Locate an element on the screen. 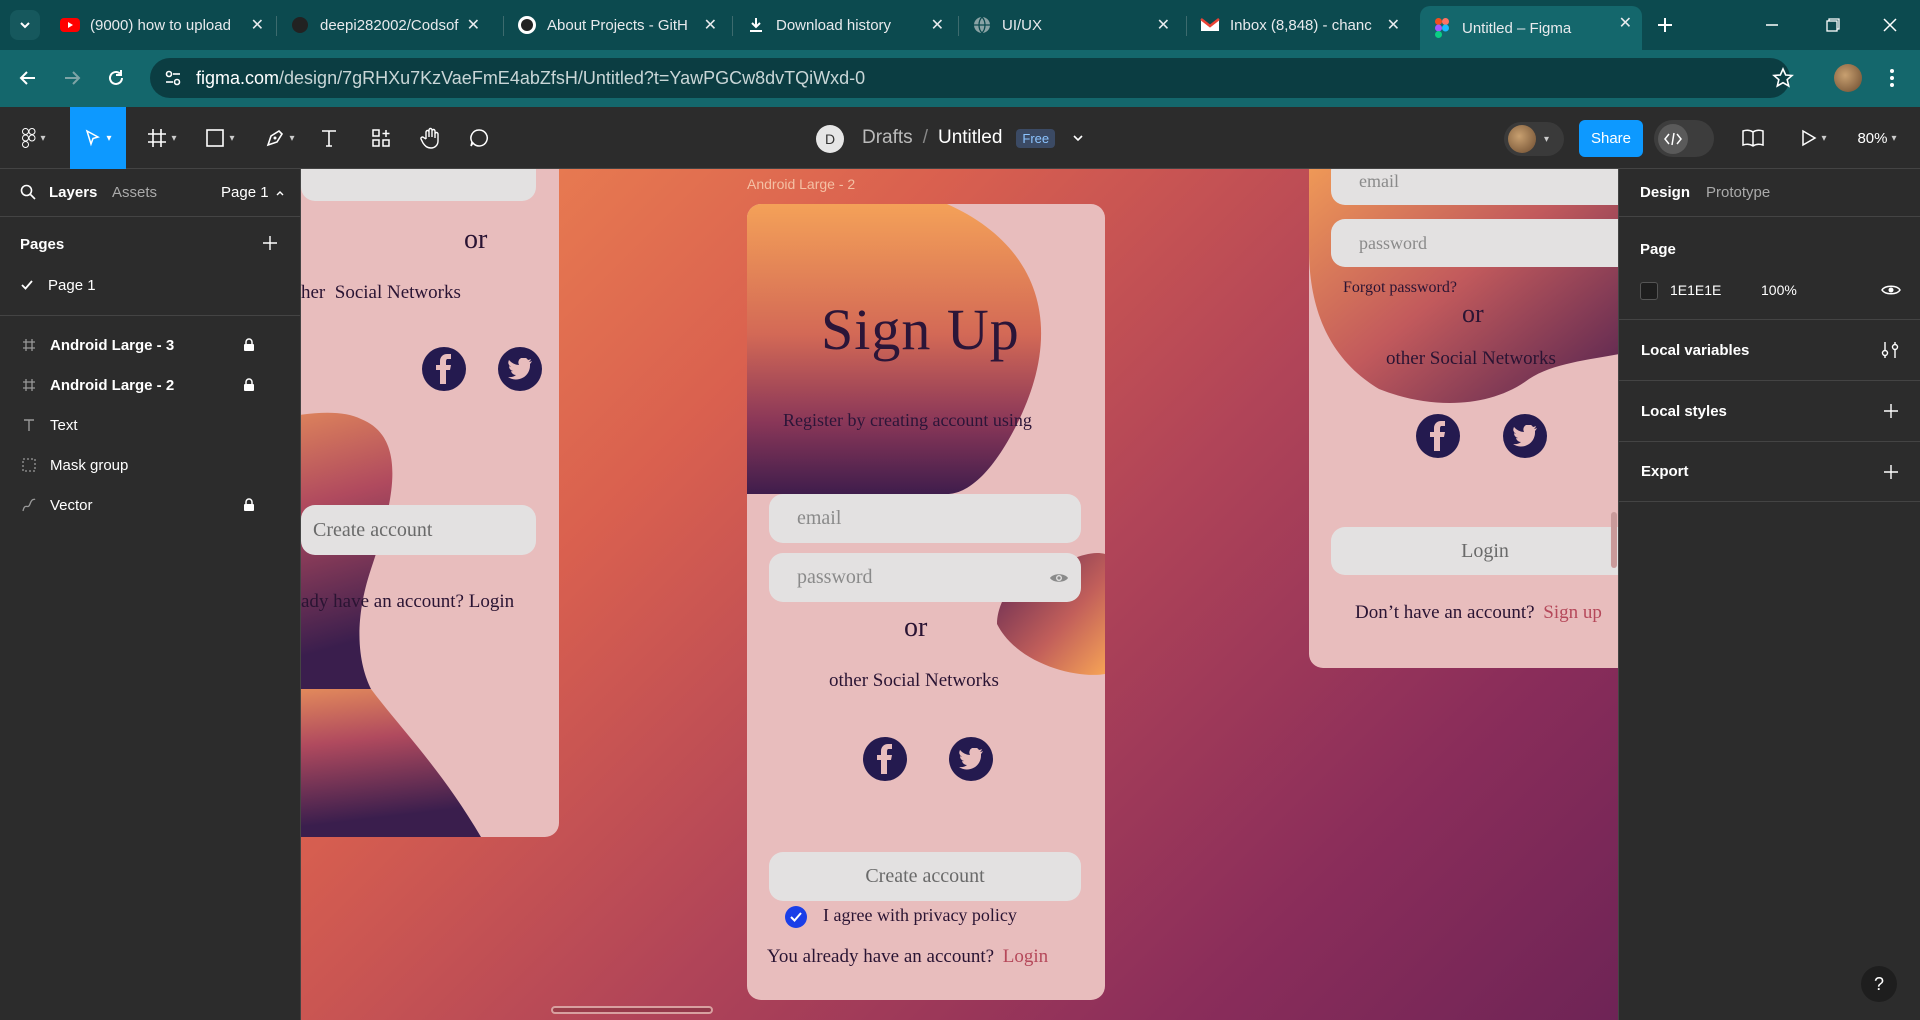 Image resolution: width=1920 pixels, height=1020 pixels. text-tool-button is located at coordinates (329, 138).